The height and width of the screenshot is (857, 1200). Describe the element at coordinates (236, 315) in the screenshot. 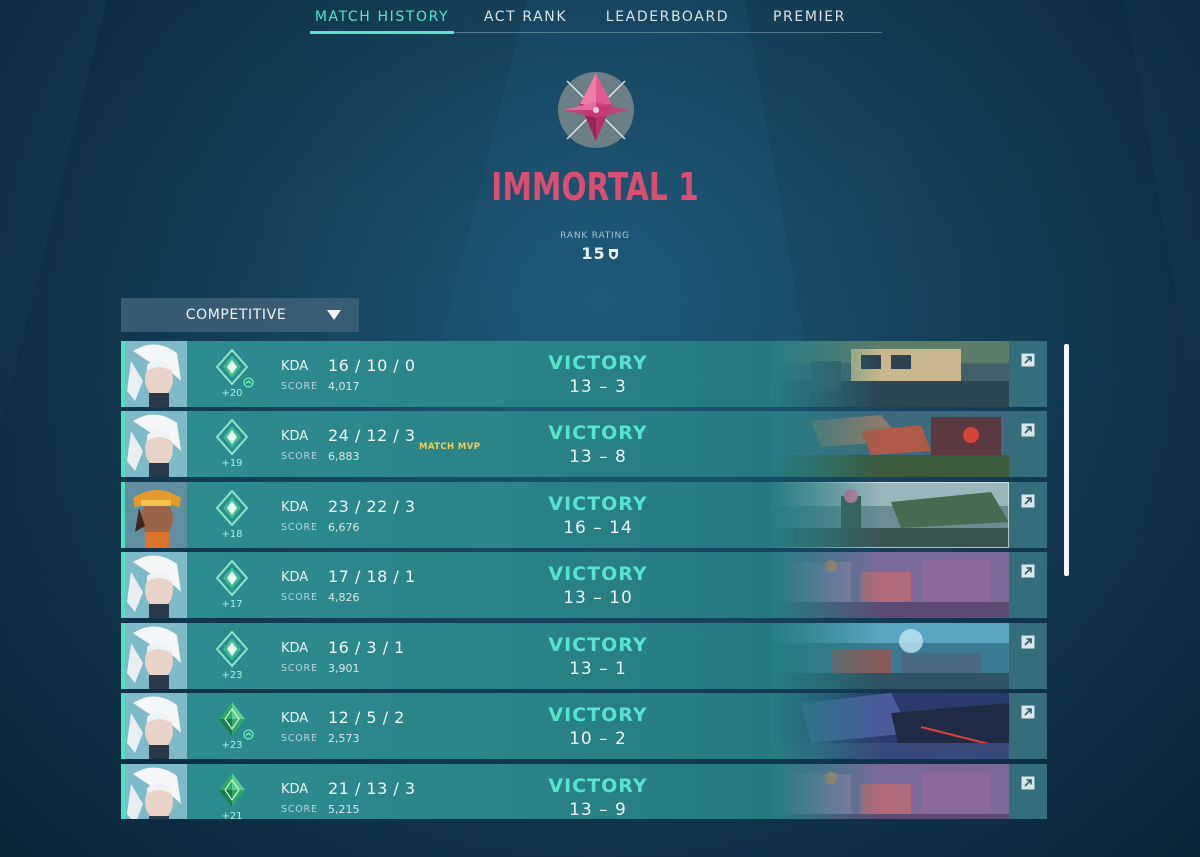

I see `queue-dropdown-label: COMPETITIVE` at that location.